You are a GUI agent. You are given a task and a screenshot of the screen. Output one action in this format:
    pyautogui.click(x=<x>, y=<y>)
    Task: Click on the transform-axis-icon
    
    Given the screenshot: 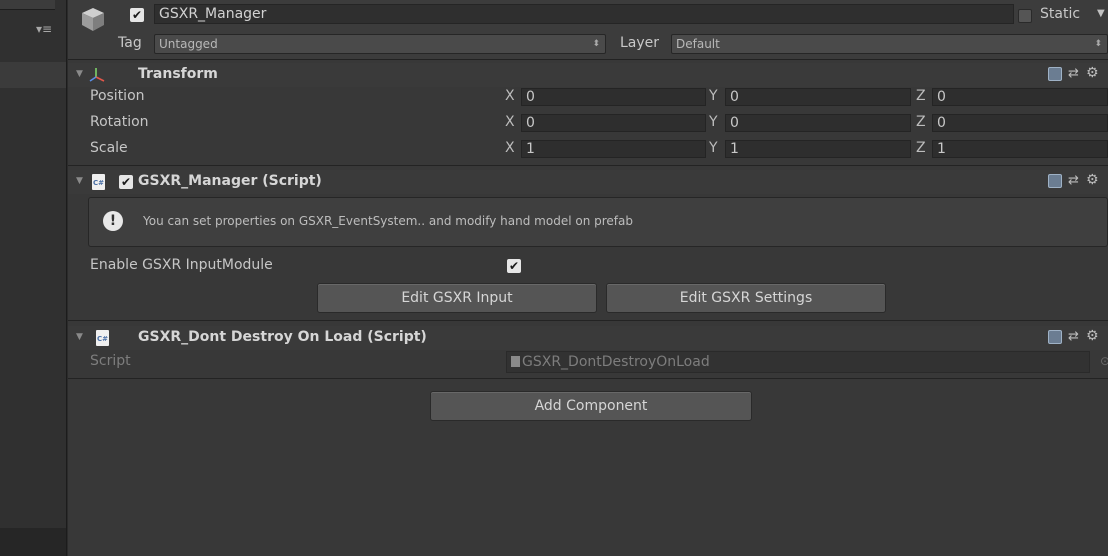 What is the action you would take?
    pyautogui.click(x=97, y=75)
    